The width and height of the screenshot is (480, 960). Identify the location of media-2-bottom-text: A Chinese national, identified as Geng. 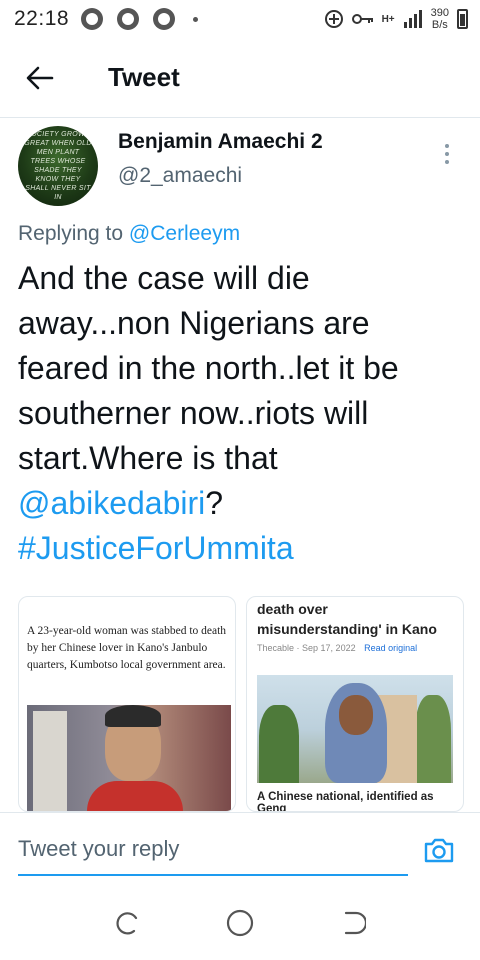
(345, 801).